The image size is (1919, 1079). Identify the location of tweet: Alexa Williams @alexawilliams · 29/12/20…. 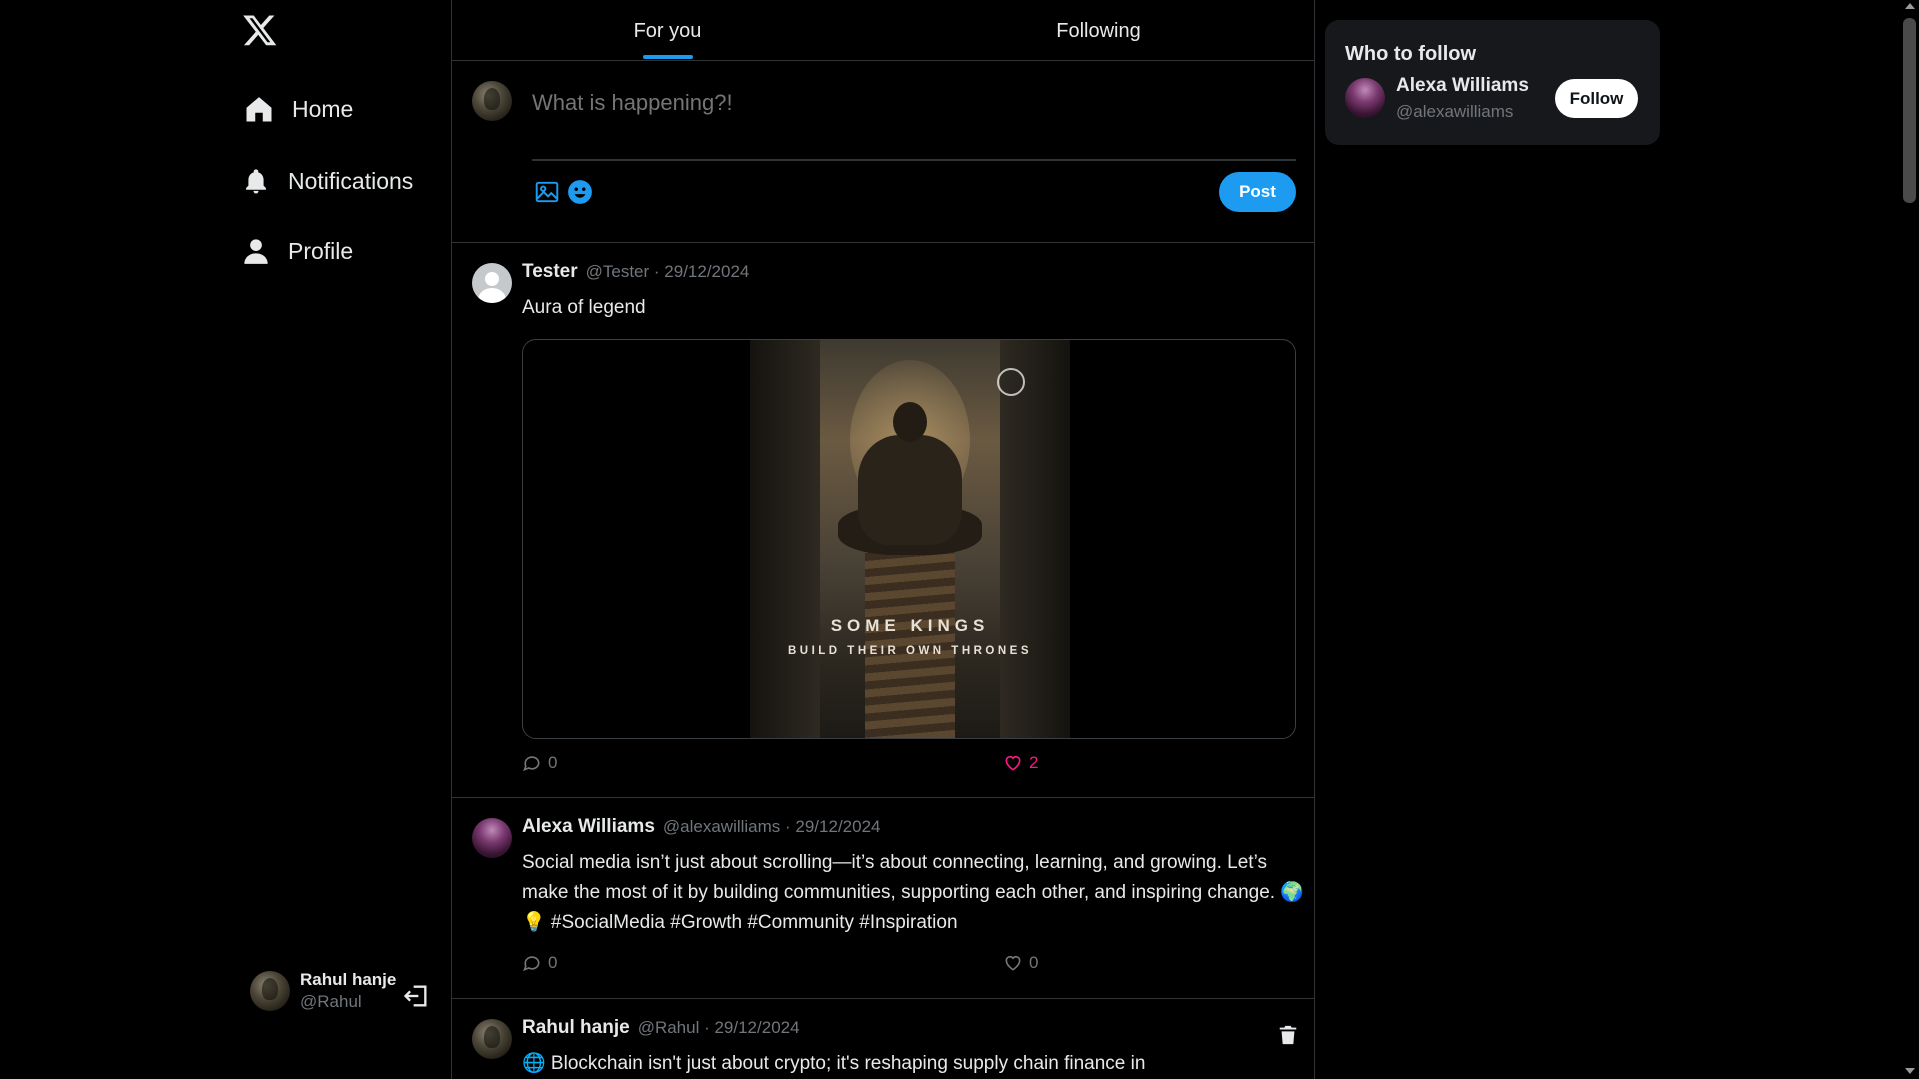
(883, 898).